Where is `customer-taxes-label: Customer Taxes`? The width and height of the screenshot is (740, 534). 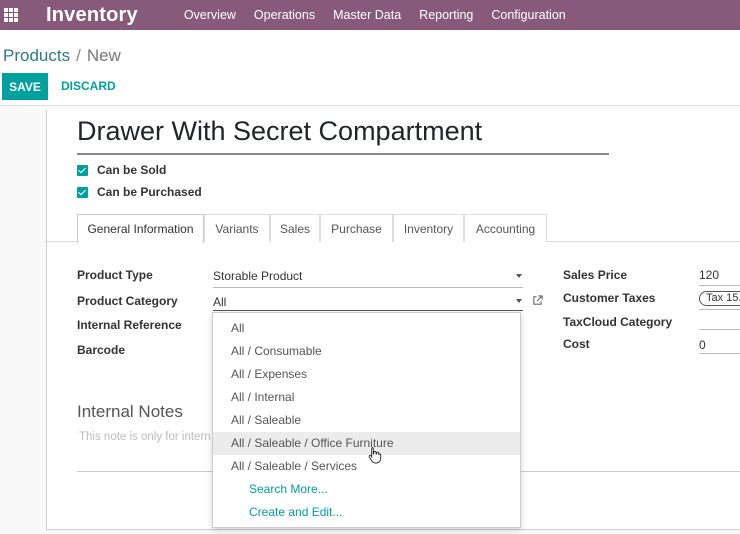
customer-taxes-label: Customer Taxes is located at coordinates (609, 298).